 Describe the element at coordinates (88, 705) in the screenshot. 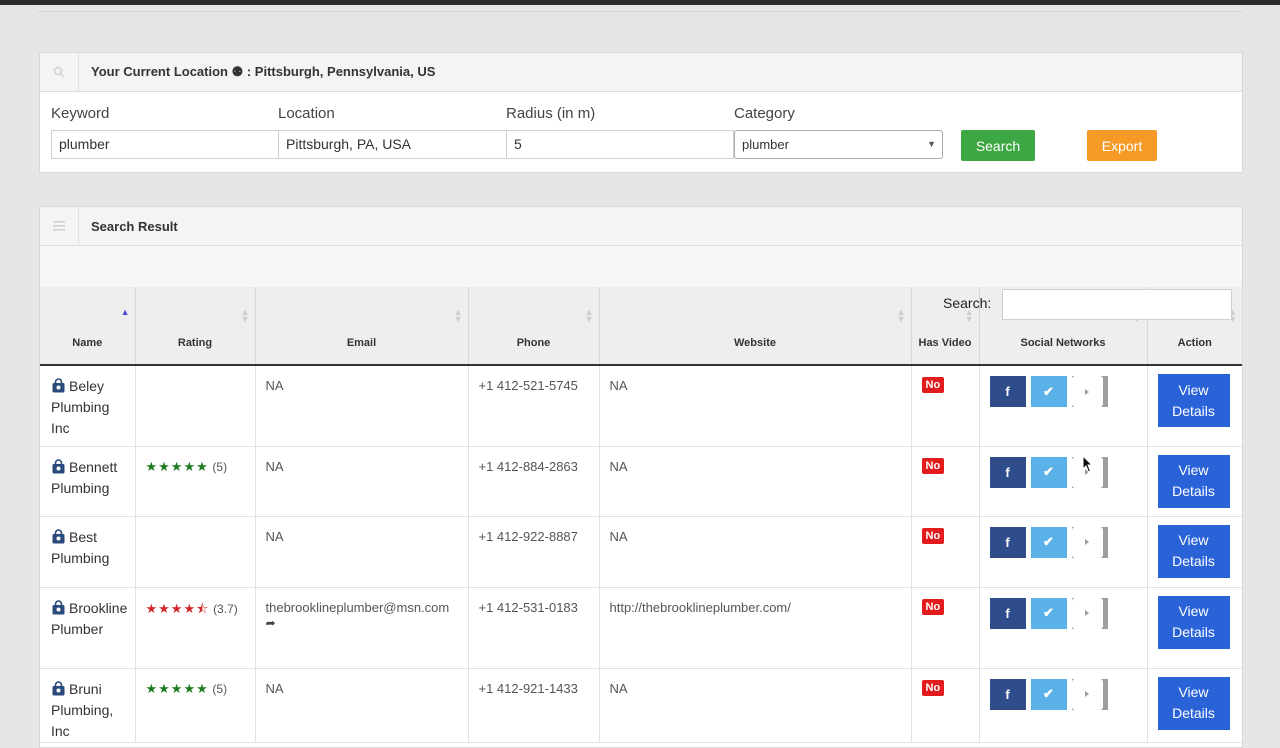

I see `cell-name: Bruni Plumbing, Inc` at that location.